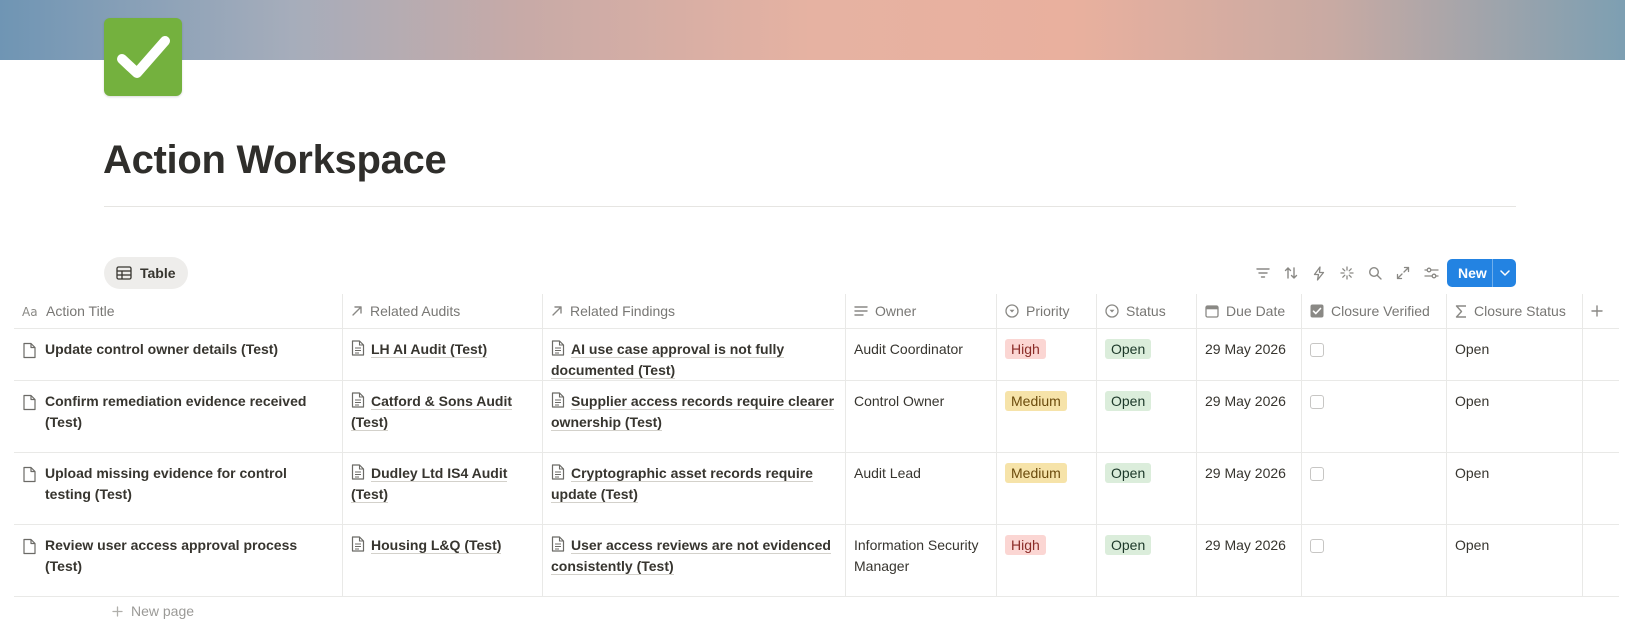 The height and width of the screenshot is (626, 1625). I want to click on page-cover, so click(812, 30).